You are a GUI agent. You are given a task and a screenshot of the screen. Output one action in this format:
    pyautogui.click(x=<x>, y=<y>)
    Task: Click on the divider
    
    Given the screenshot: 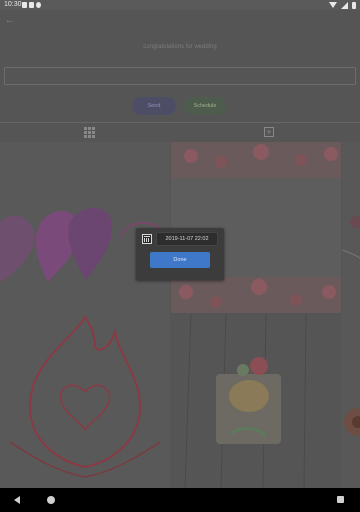 What is the action you would take?
    pyautogui.click(x=180, y=122)
    